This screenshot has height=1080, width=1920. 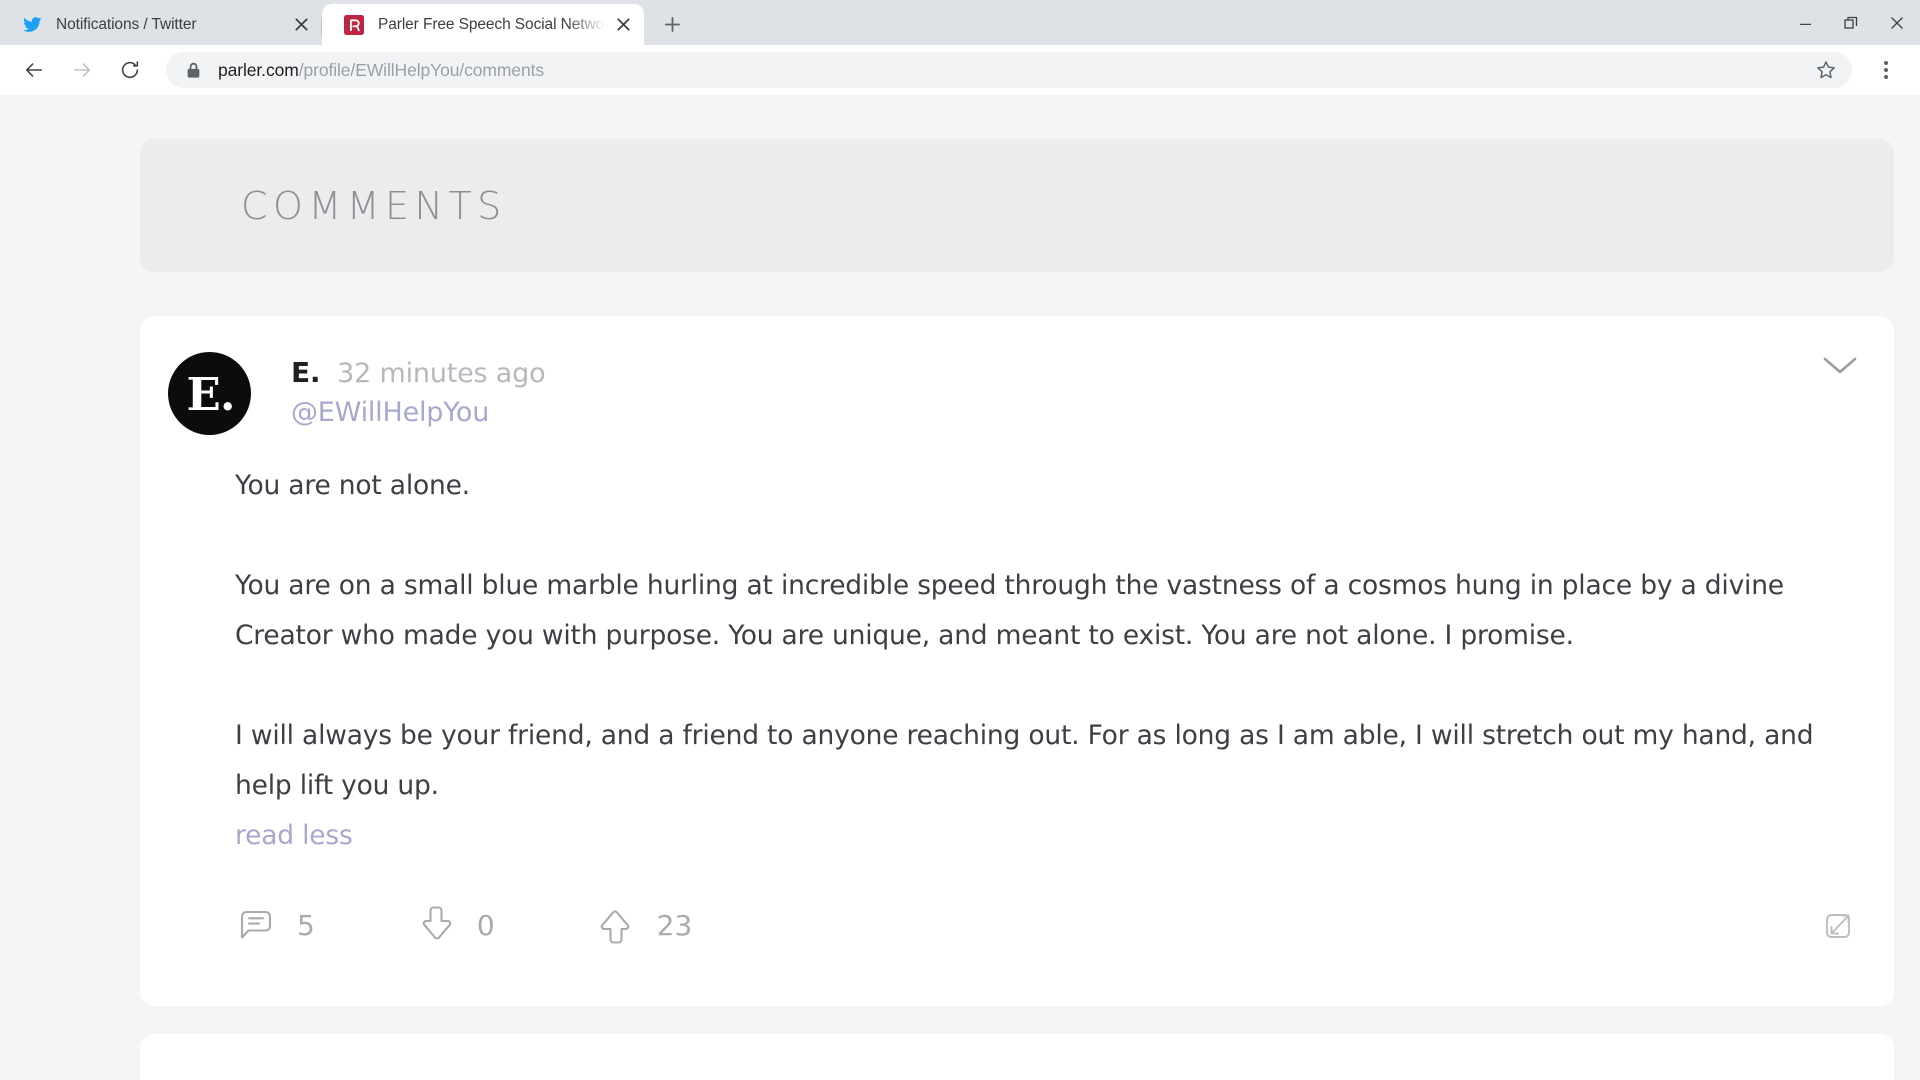 I want to click on new-tab-button, so click(x=672, y=24).